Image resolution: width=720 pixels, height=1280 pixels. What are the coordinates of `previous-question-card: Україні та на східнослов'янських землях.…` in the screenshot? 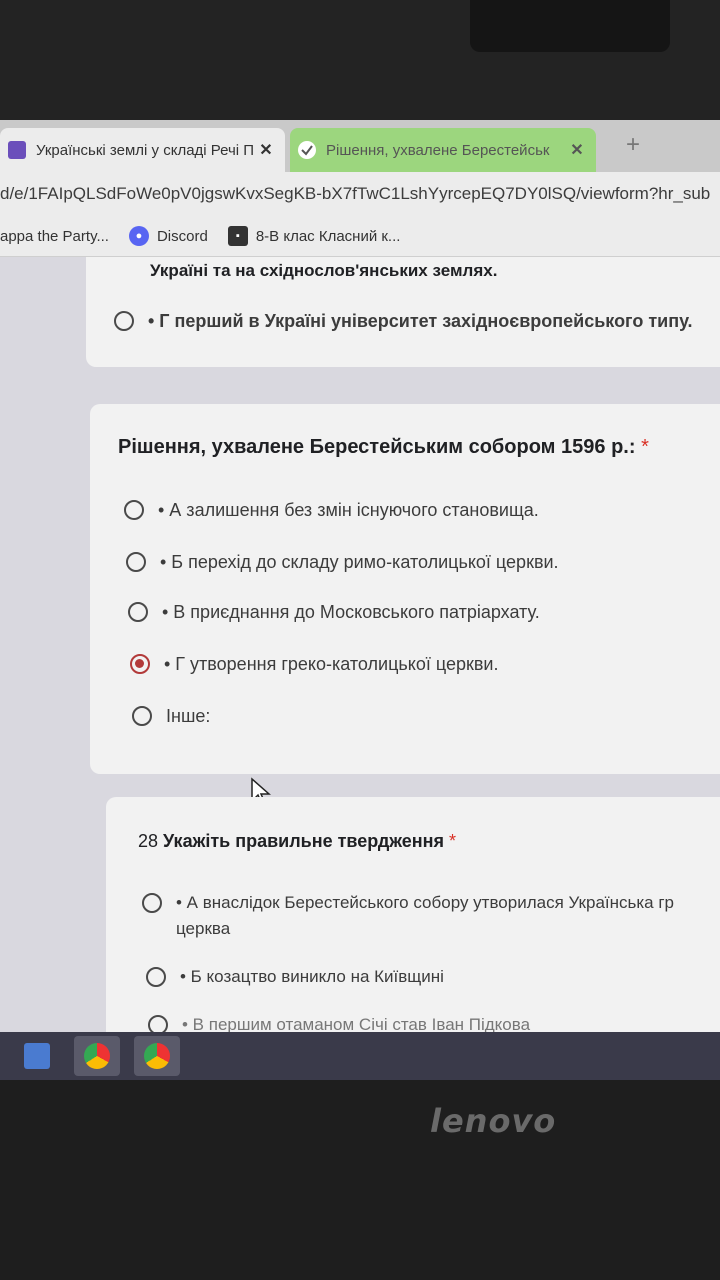 It's located at (403, 312).